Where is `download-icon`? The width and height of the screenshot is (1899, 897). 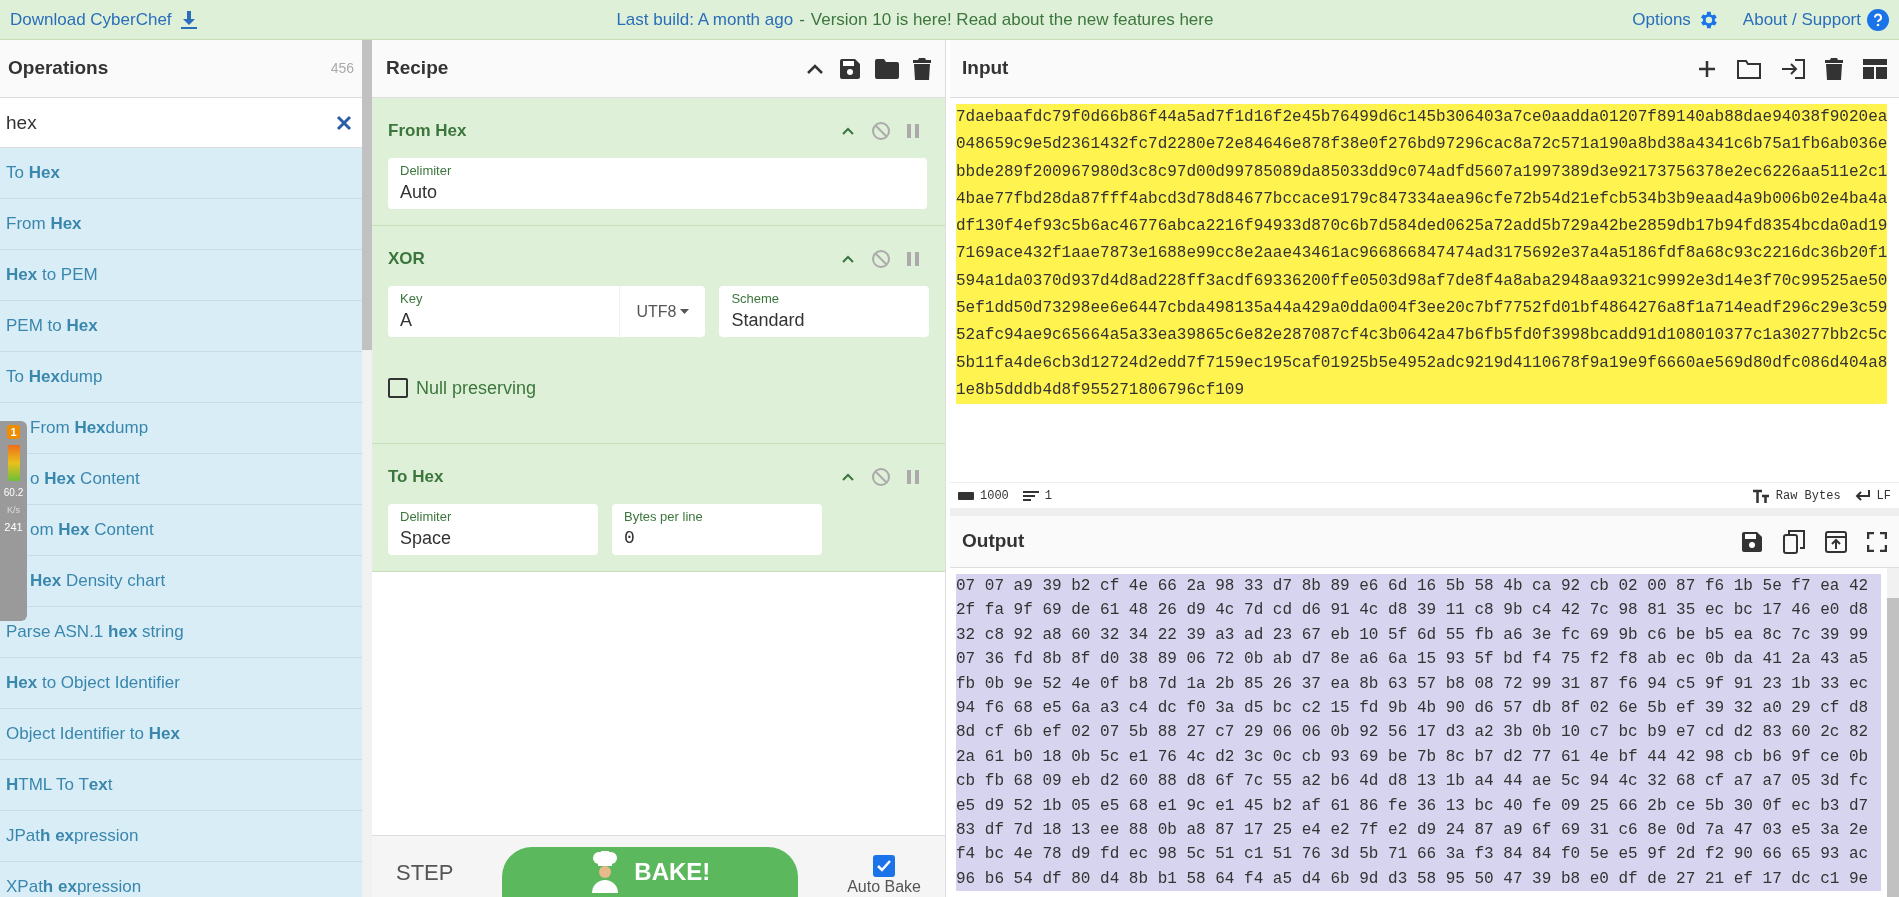
download-icon is located at coordinates (188, 19).